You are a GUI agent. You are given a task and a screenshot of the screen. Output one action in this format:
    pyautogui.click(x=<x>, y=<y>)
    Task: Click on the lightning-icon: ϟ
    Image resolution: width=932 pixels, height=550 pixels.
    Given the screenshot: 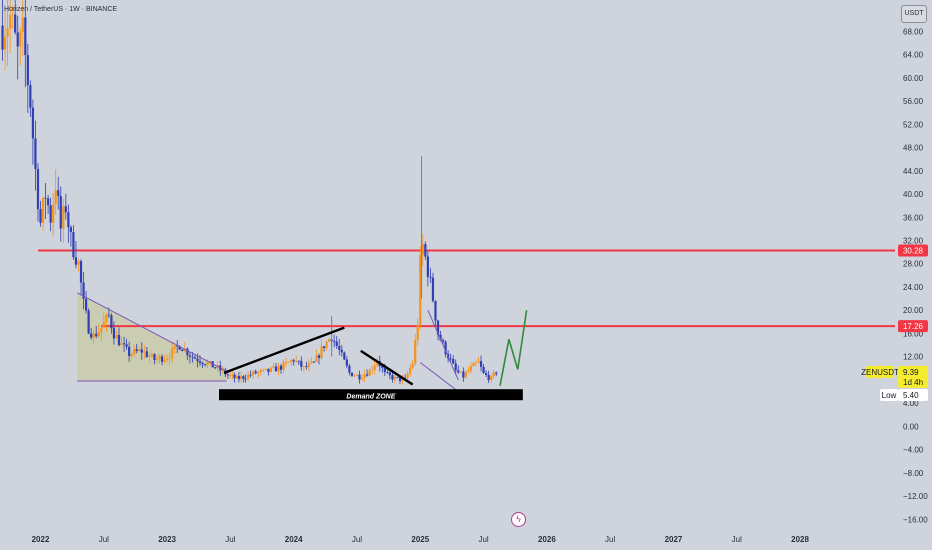 What is the action you would take?
    pyautogui.click(x=518, y=519)
    